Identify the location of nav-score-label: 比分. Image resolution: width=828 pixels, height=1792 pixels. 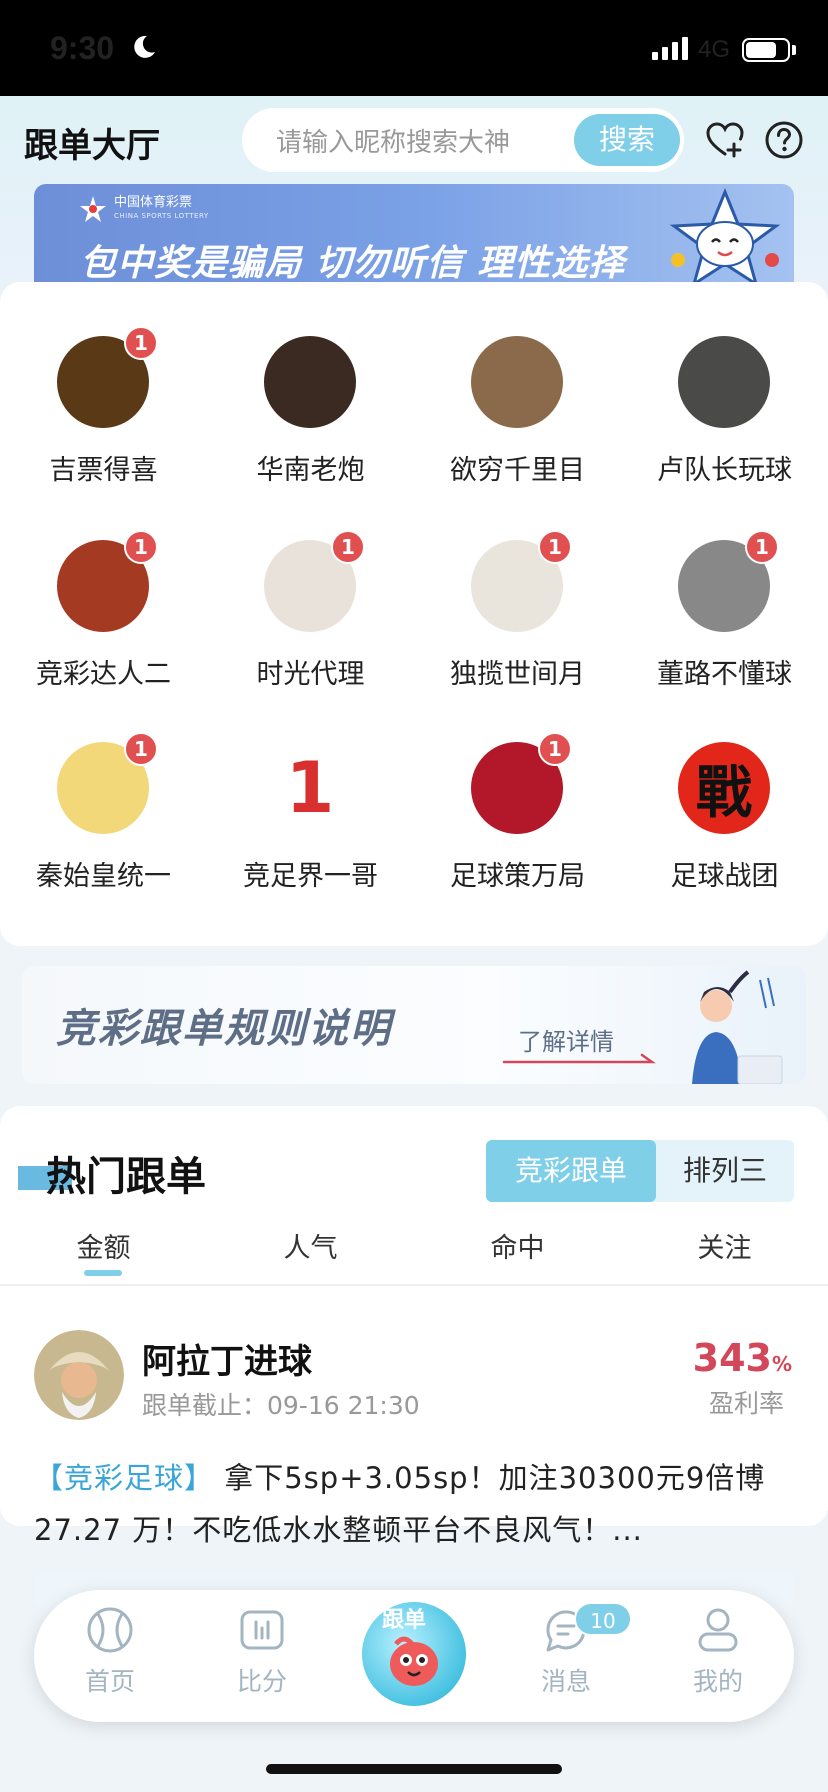
(261, 1681).